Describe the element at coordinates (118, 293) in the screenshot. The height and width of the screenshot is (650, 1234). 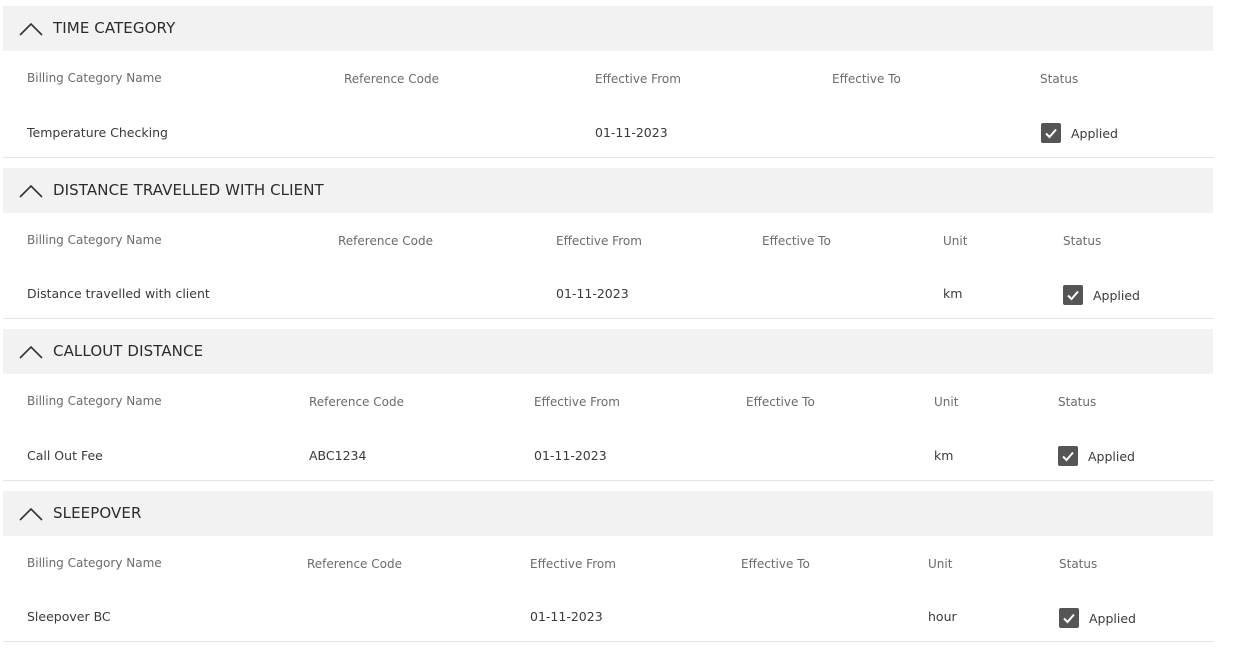
I see `cell-billing-category-name: Distance travelled with client` at that location.